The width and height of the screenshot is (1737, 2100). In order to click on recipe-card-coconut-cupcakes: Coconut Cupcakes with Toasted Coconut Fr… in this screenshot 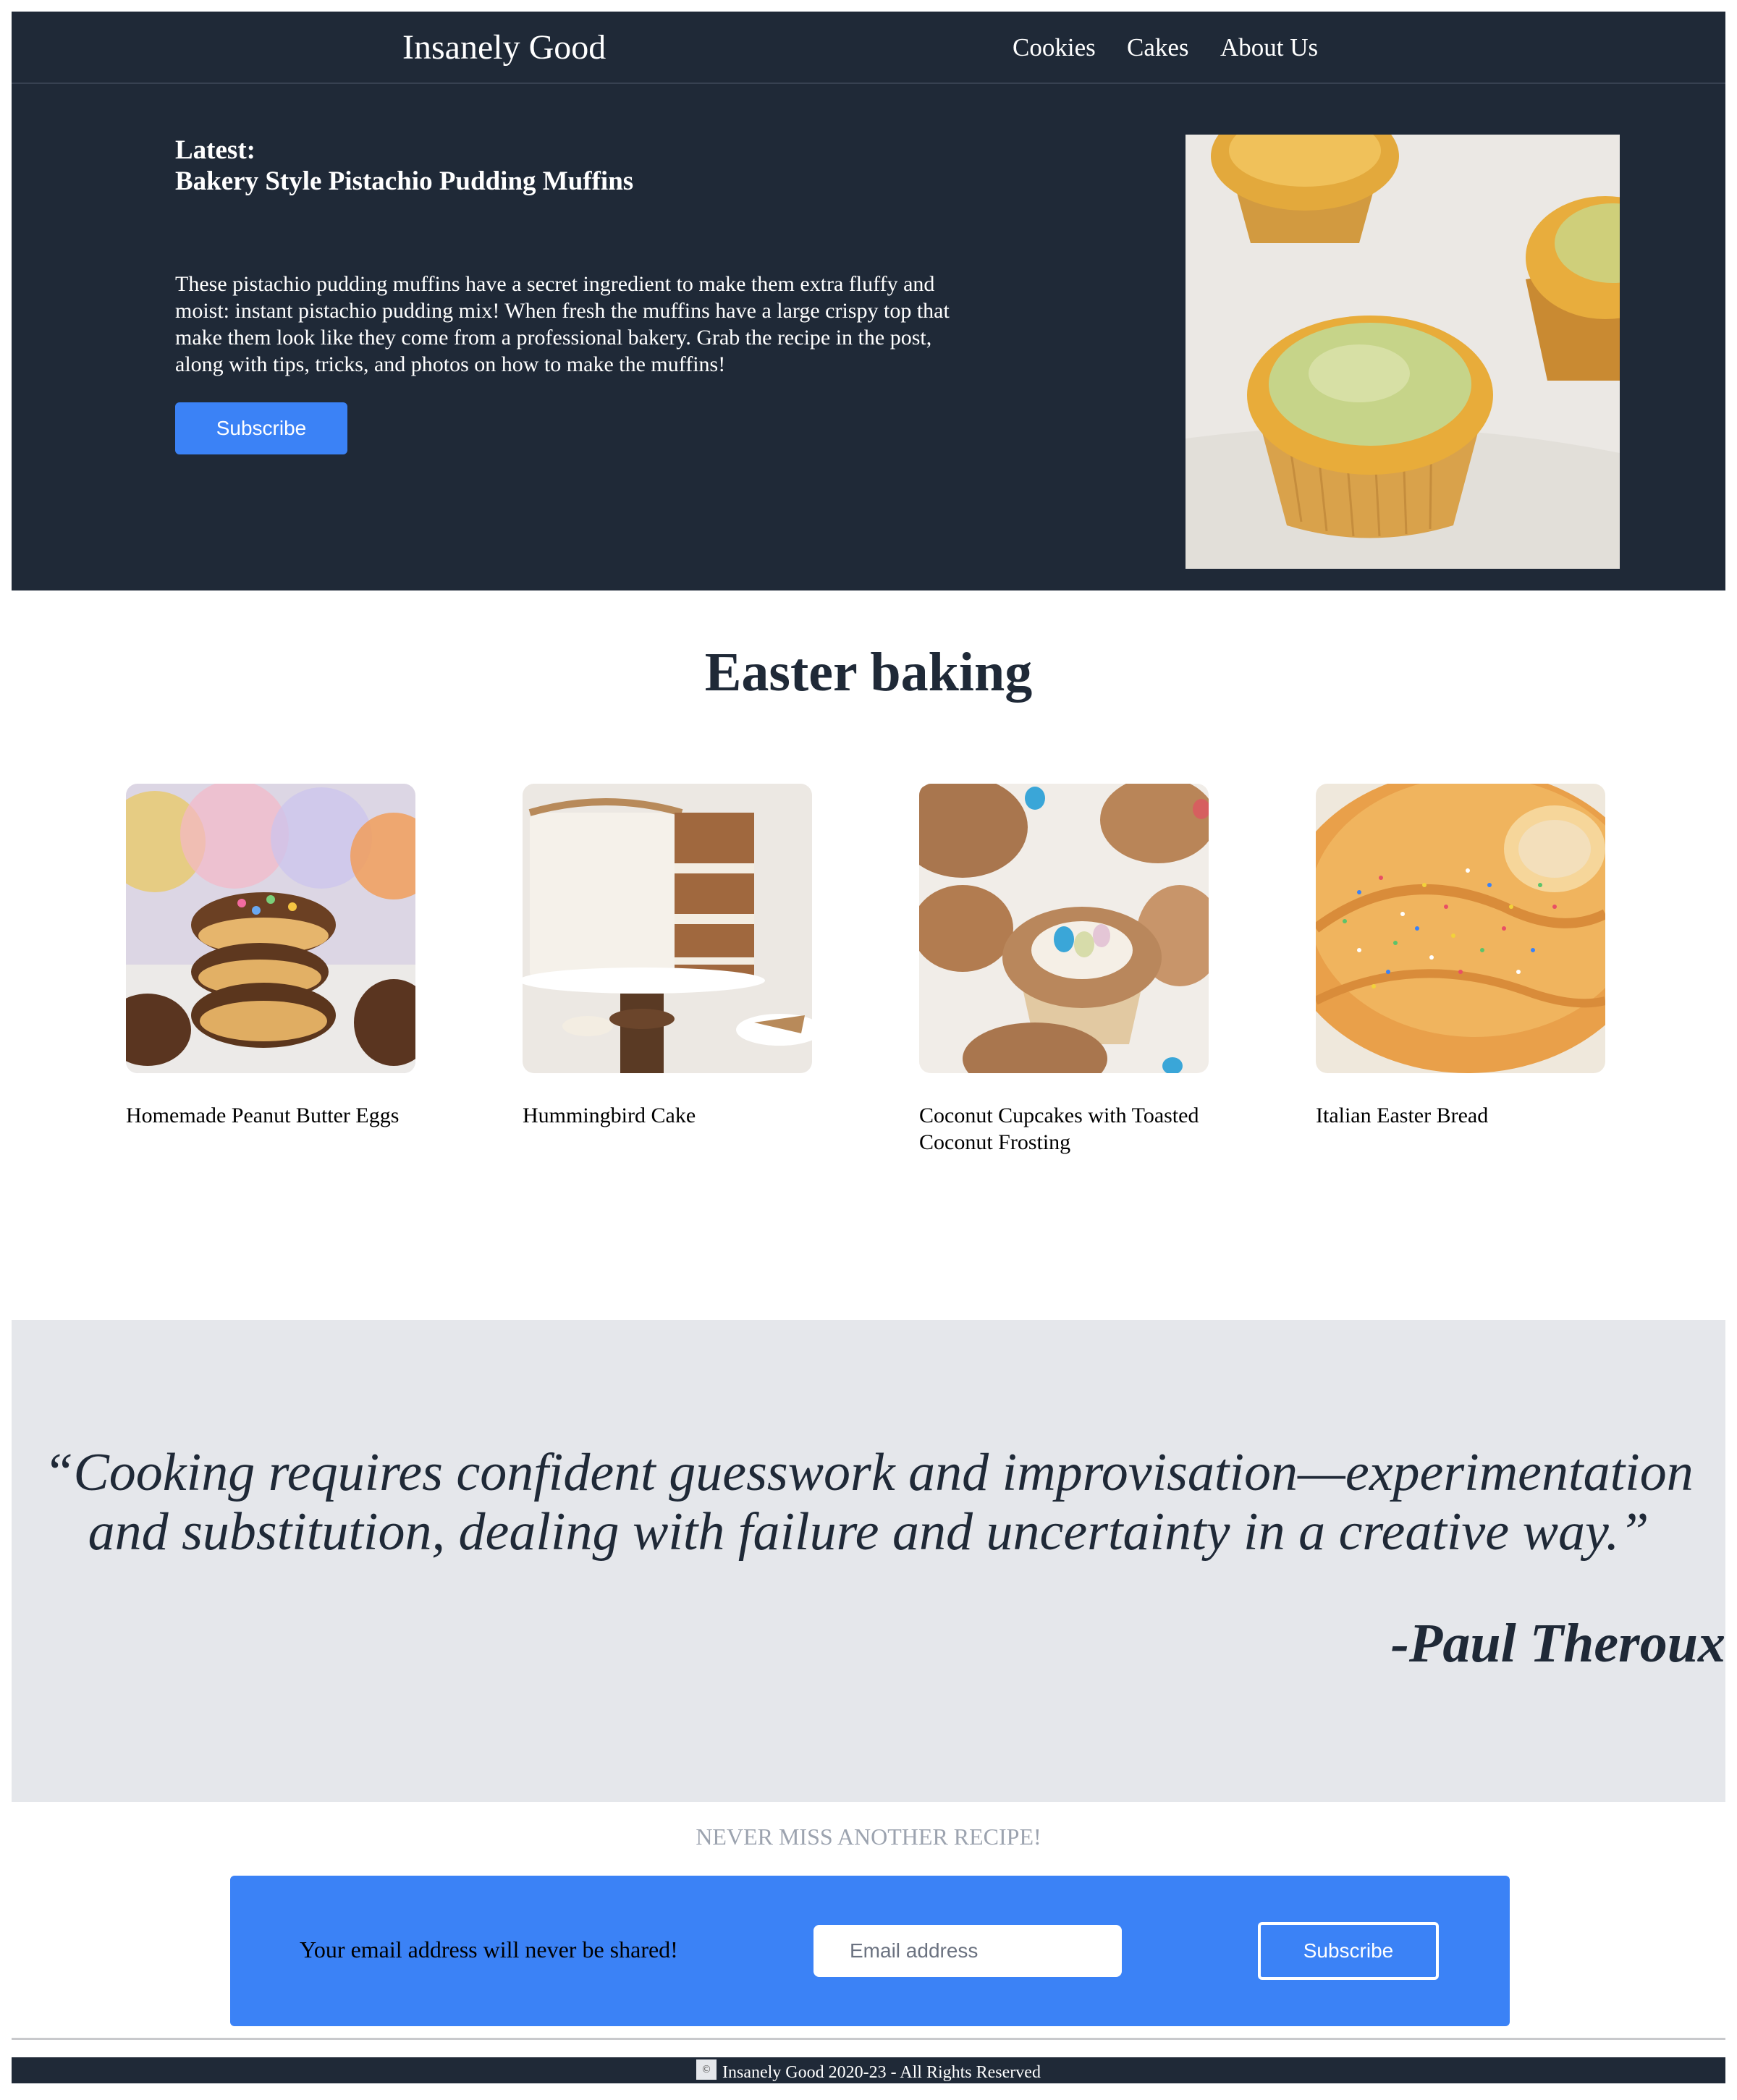, I will do `click(1064, 970)`.